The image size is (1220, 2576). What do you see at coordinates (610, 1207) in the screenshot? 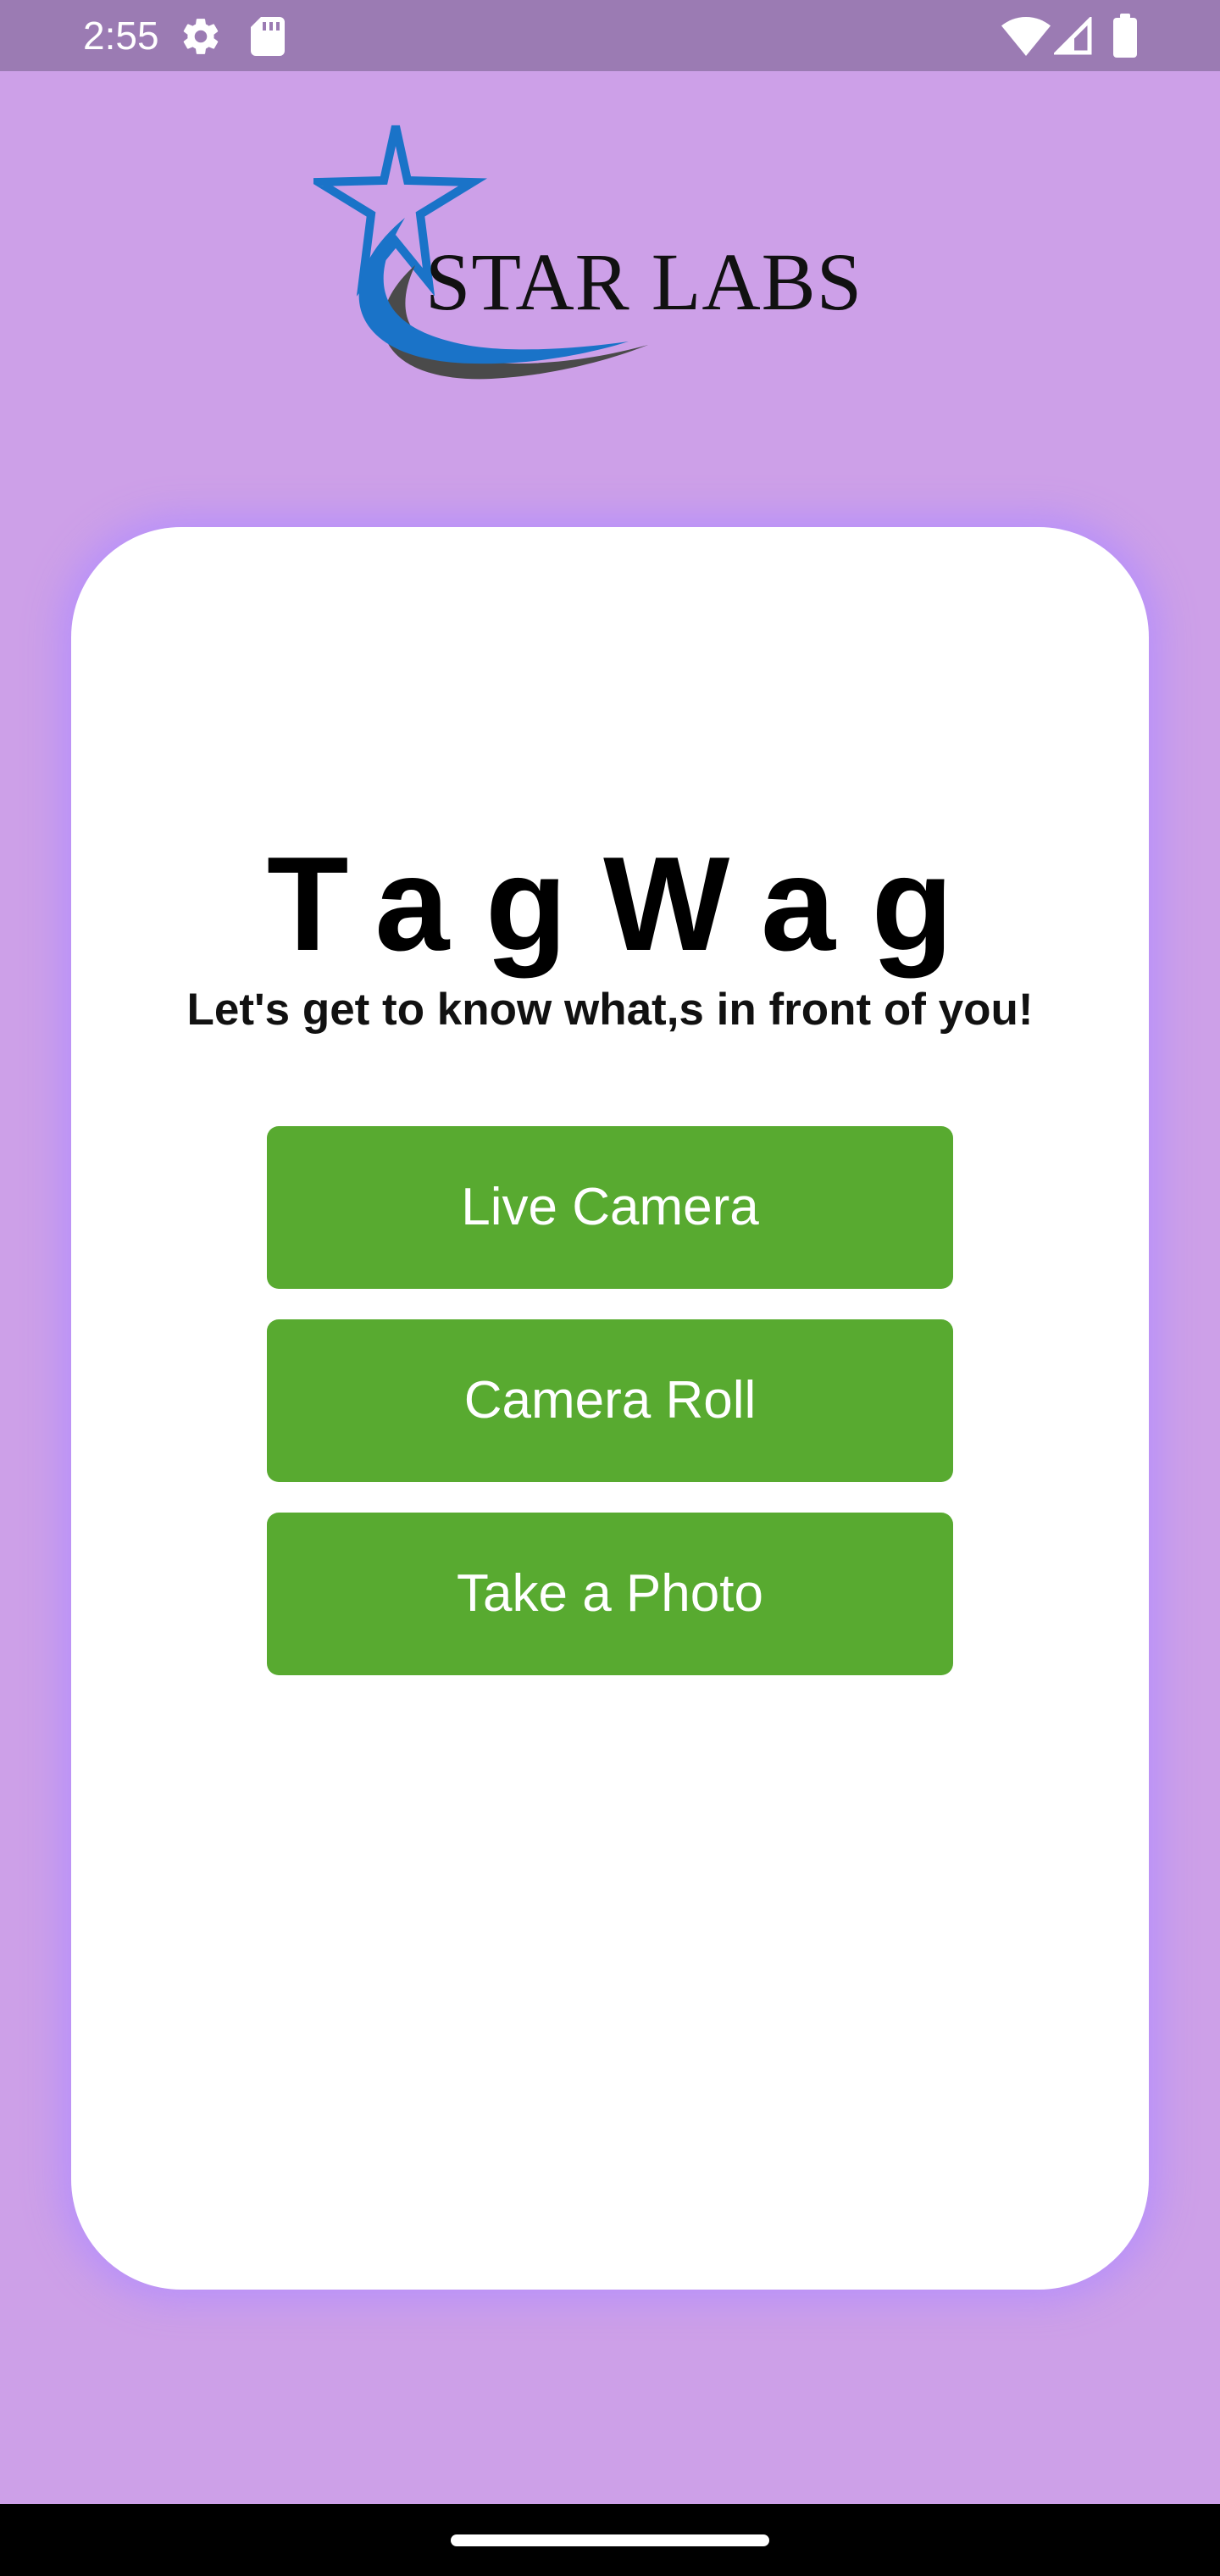
I see `live-camera-button: Live Camera` at bounding box center [610, 1207].